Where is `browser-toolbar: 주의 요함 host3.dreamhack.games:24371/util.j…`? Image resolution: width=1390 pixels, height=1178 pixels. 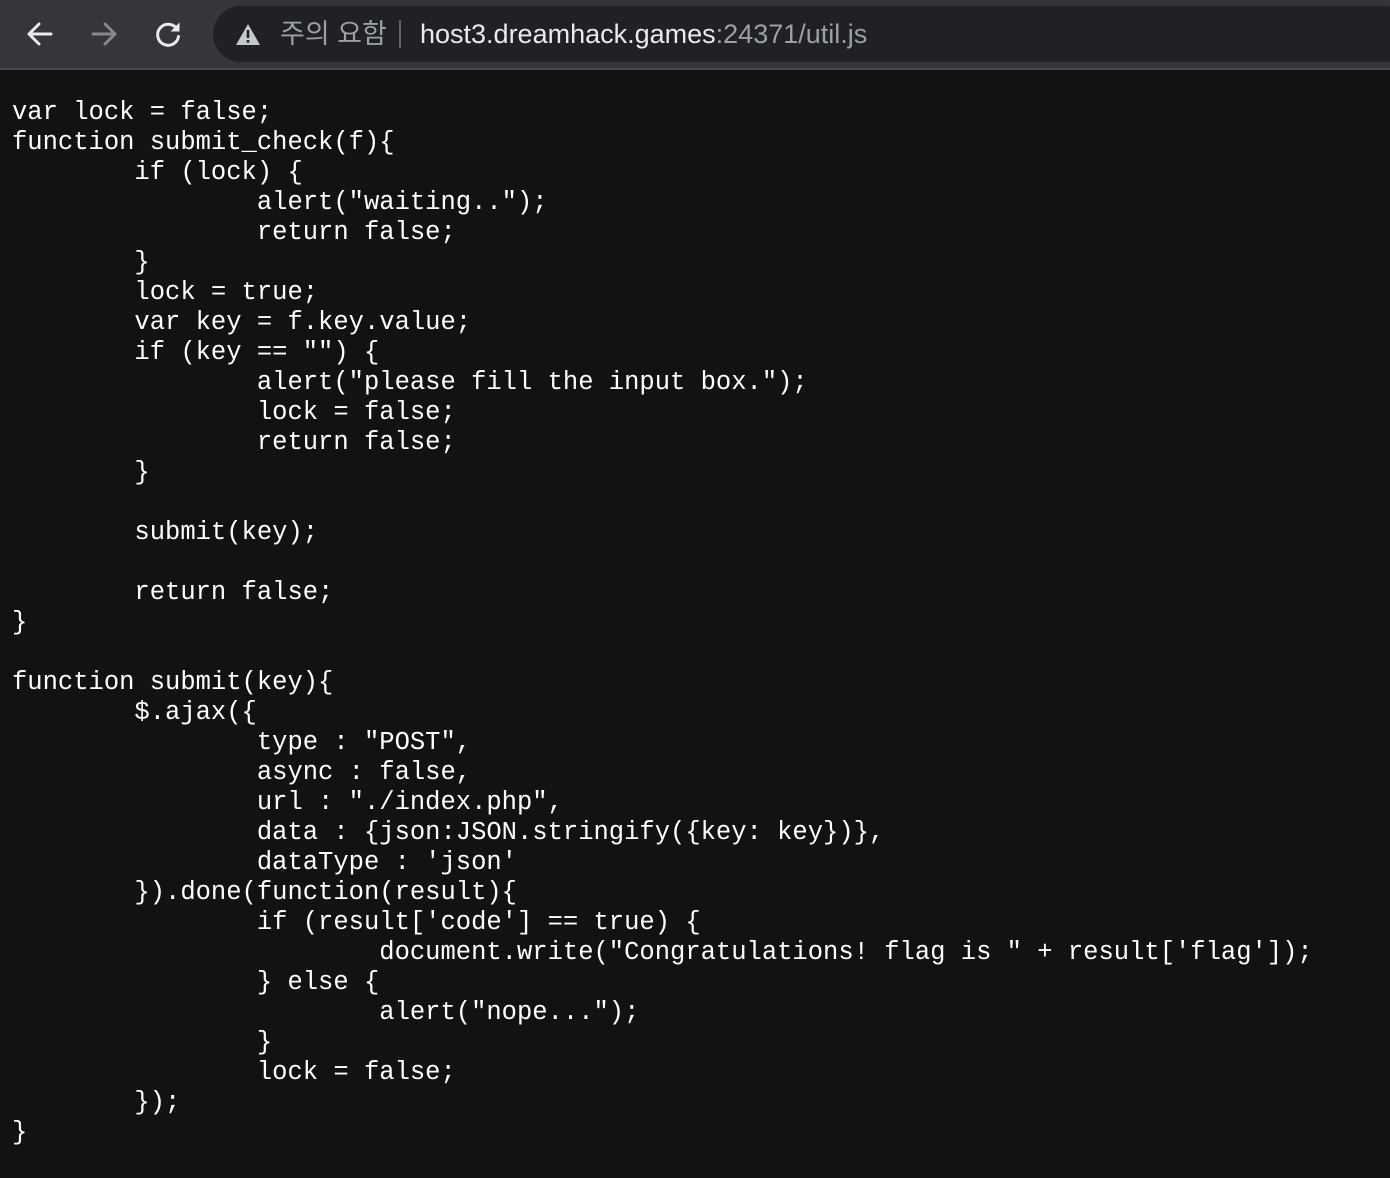 browser-toolbar: 주의 요함 host3.dreamhack.games:24371/util.j… is located at coordinates (695, 35).